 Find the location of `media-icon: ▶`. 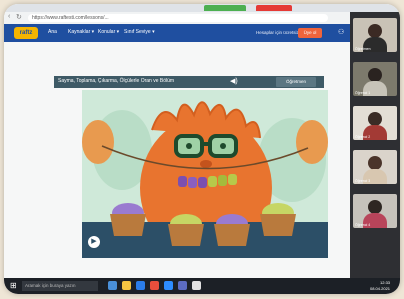

media-icon: ▶ is located at coordinates (94, 242).